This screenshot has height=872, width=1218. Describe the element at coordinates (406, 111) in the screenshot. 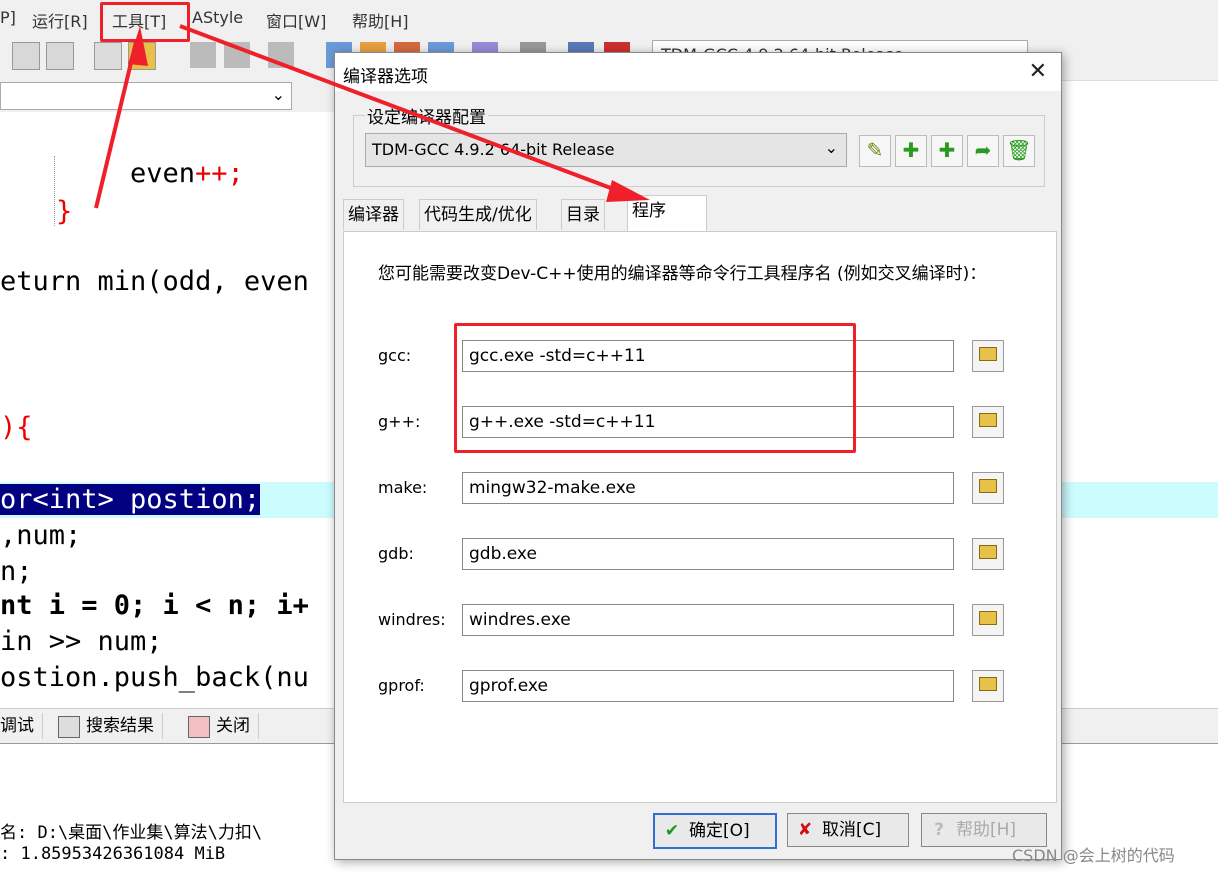

I see `arrow-right` at that location.